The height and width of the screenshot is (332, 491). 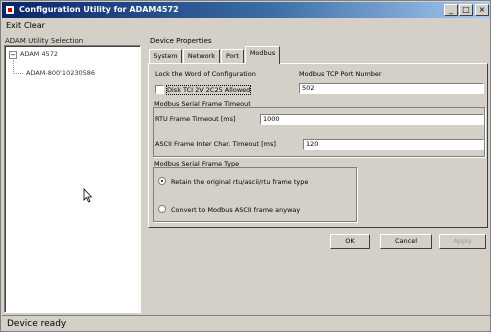 What do you see at coordinates (37, 324) in the screenshot?
I see `status-text: Device ready` at bounding box center [37, 324].